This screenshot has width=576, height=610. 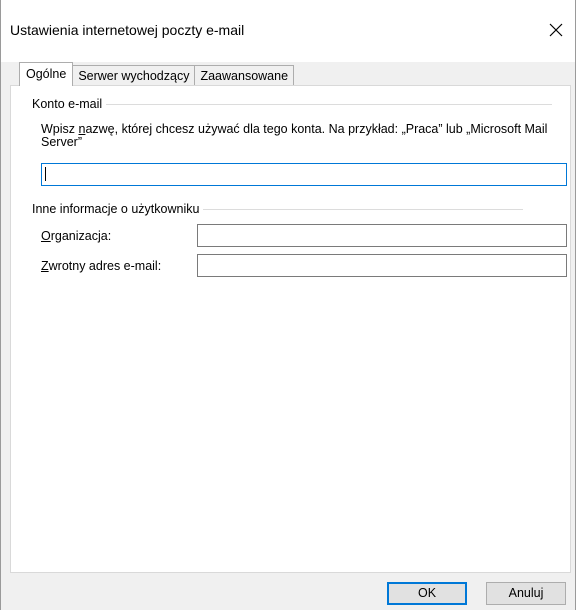 I want to click on title-bar-top-strip, so click(x=288, y=4).